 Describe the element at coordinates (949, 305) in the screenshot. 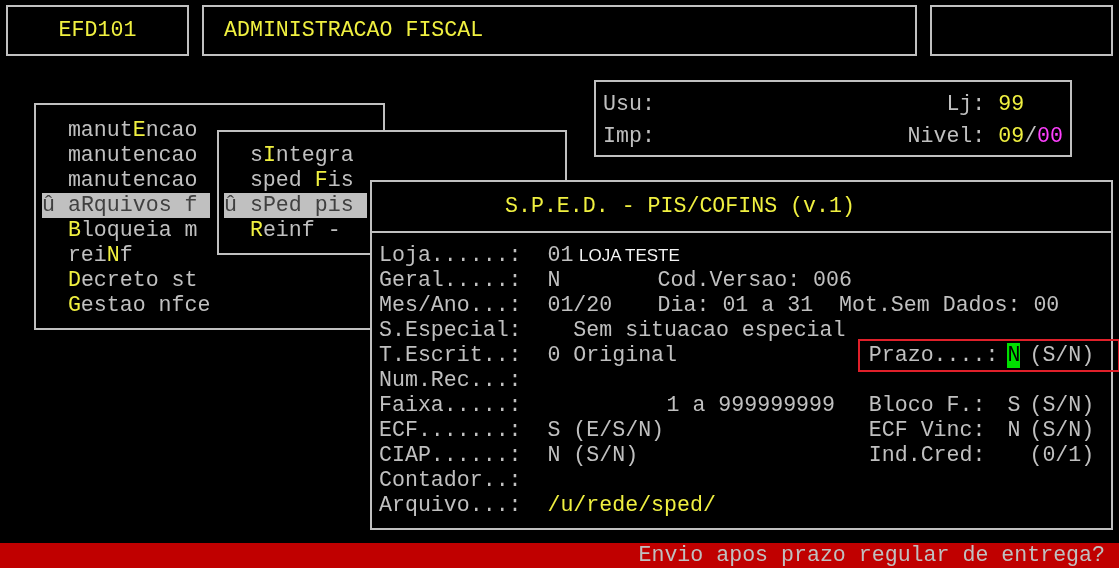

I see `field-text: Mot.Sem Dados: 00` at that location.